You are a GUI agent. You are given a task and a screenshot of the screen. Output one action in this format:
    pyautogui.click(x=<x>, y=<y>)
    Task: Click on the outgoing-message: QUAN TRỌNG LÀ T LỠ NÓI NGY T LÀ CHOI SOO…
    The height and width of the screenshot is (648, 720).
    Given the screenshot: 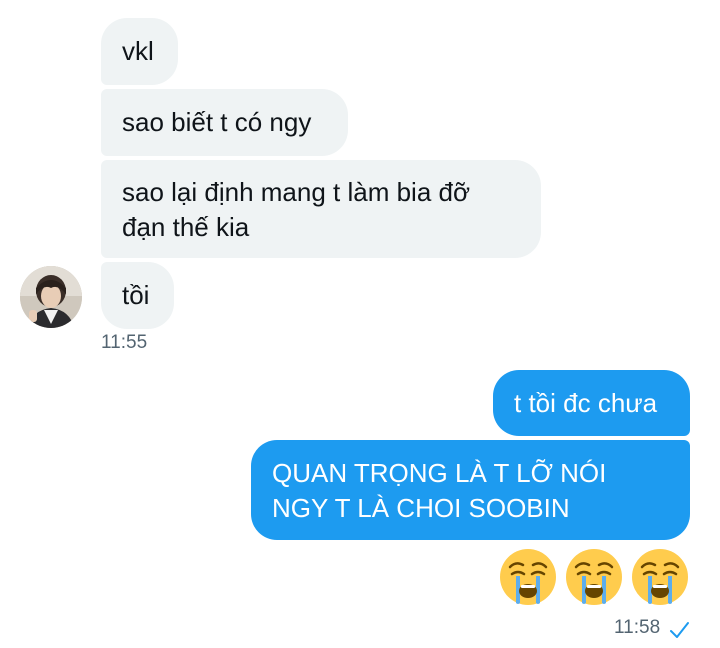 What is the action you would take?
    pyautogui.click(x=470, y=490)
    